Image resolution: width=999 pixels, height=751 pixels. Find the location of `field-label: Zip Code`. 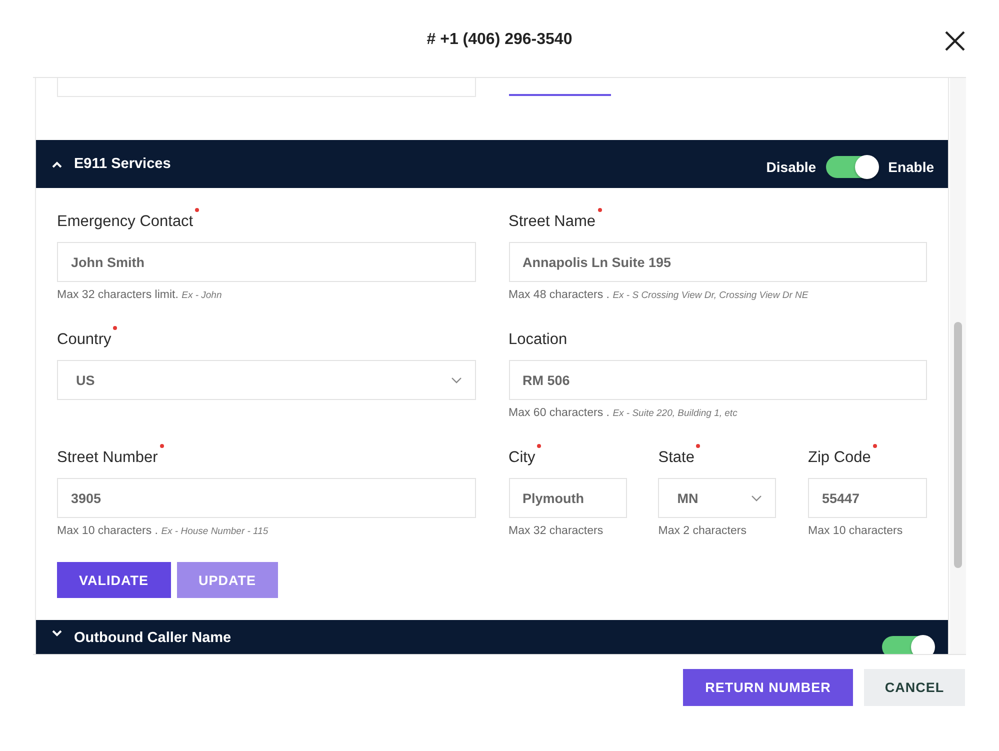

field-label: Zip Code is located at coordinates (839, 458).